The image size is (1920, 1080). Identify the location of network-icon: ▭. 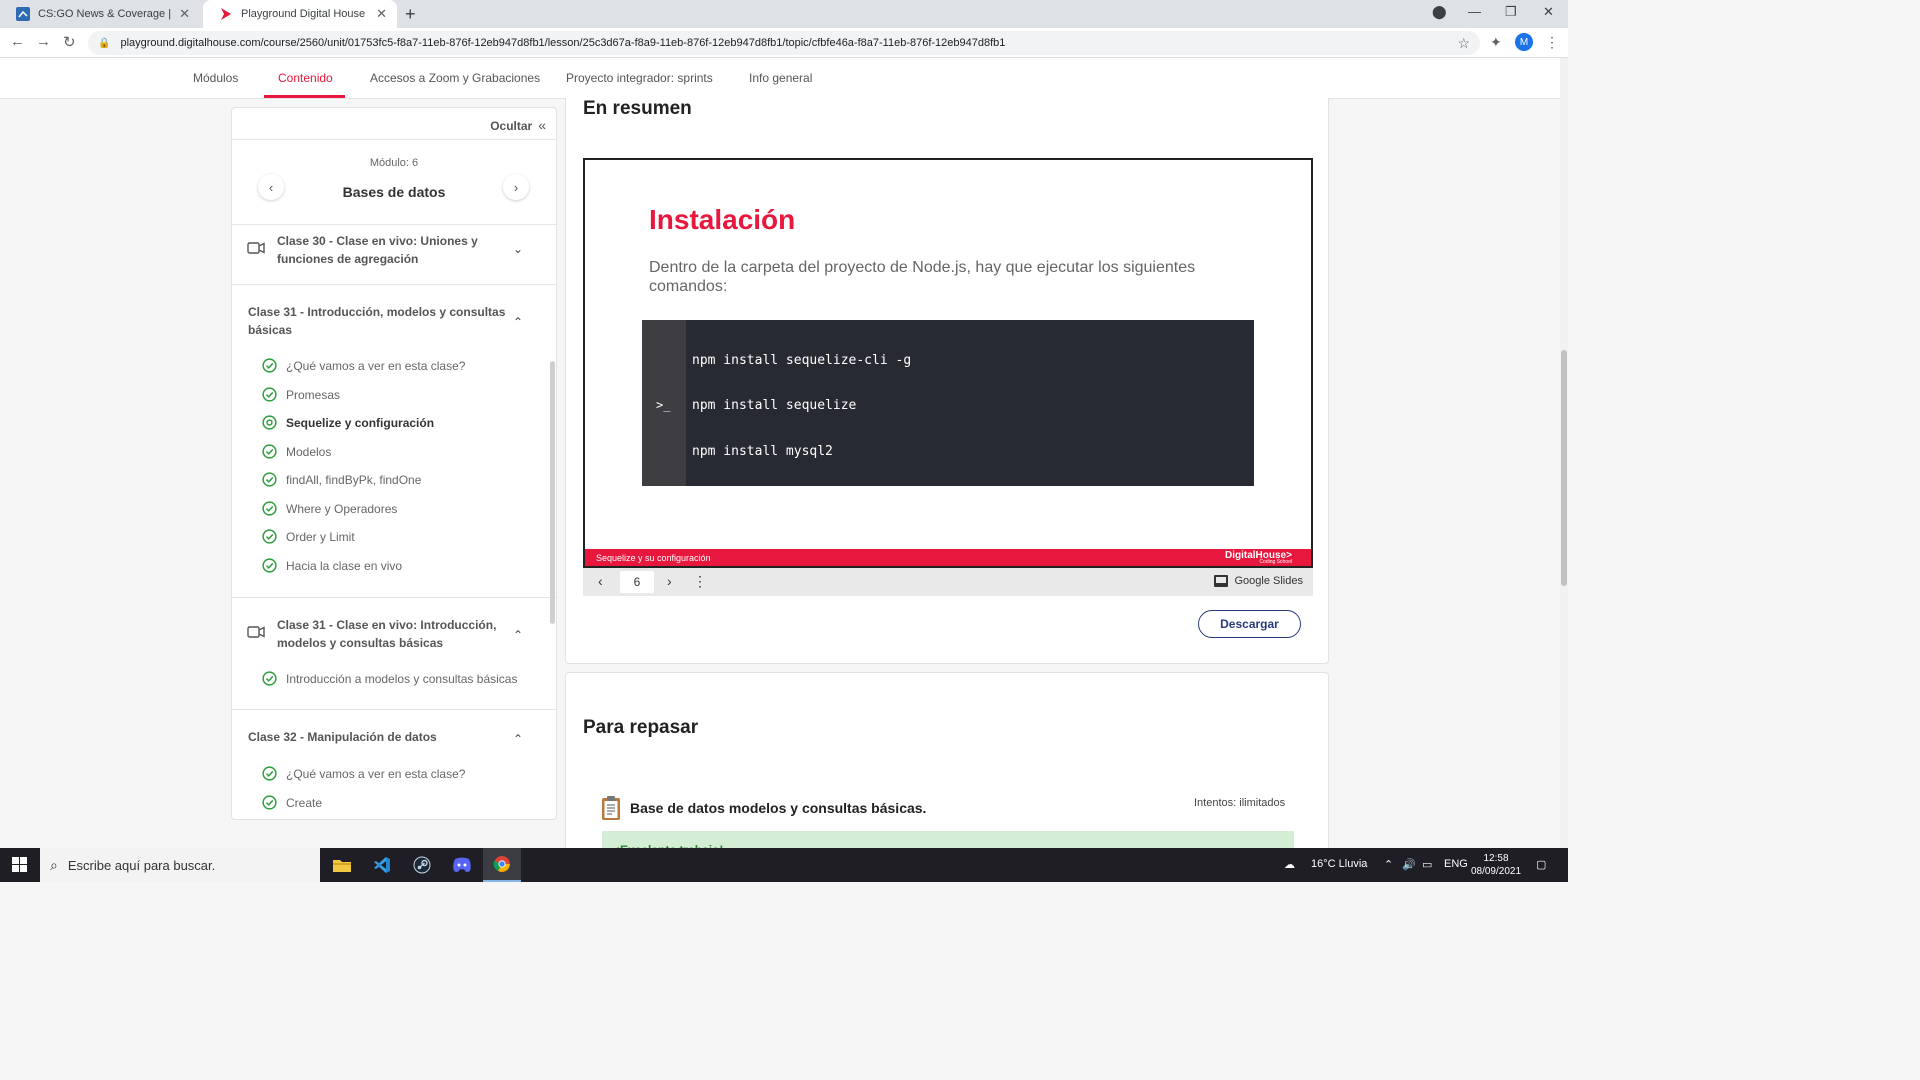
(1427, 864).